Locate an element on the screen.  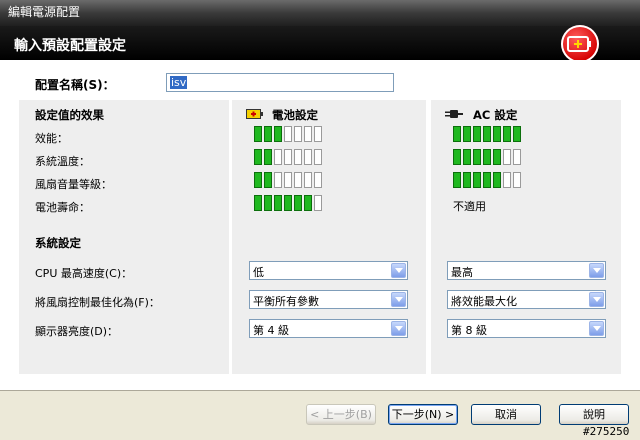
battery-life-bar is located at coordinates (288, 203).